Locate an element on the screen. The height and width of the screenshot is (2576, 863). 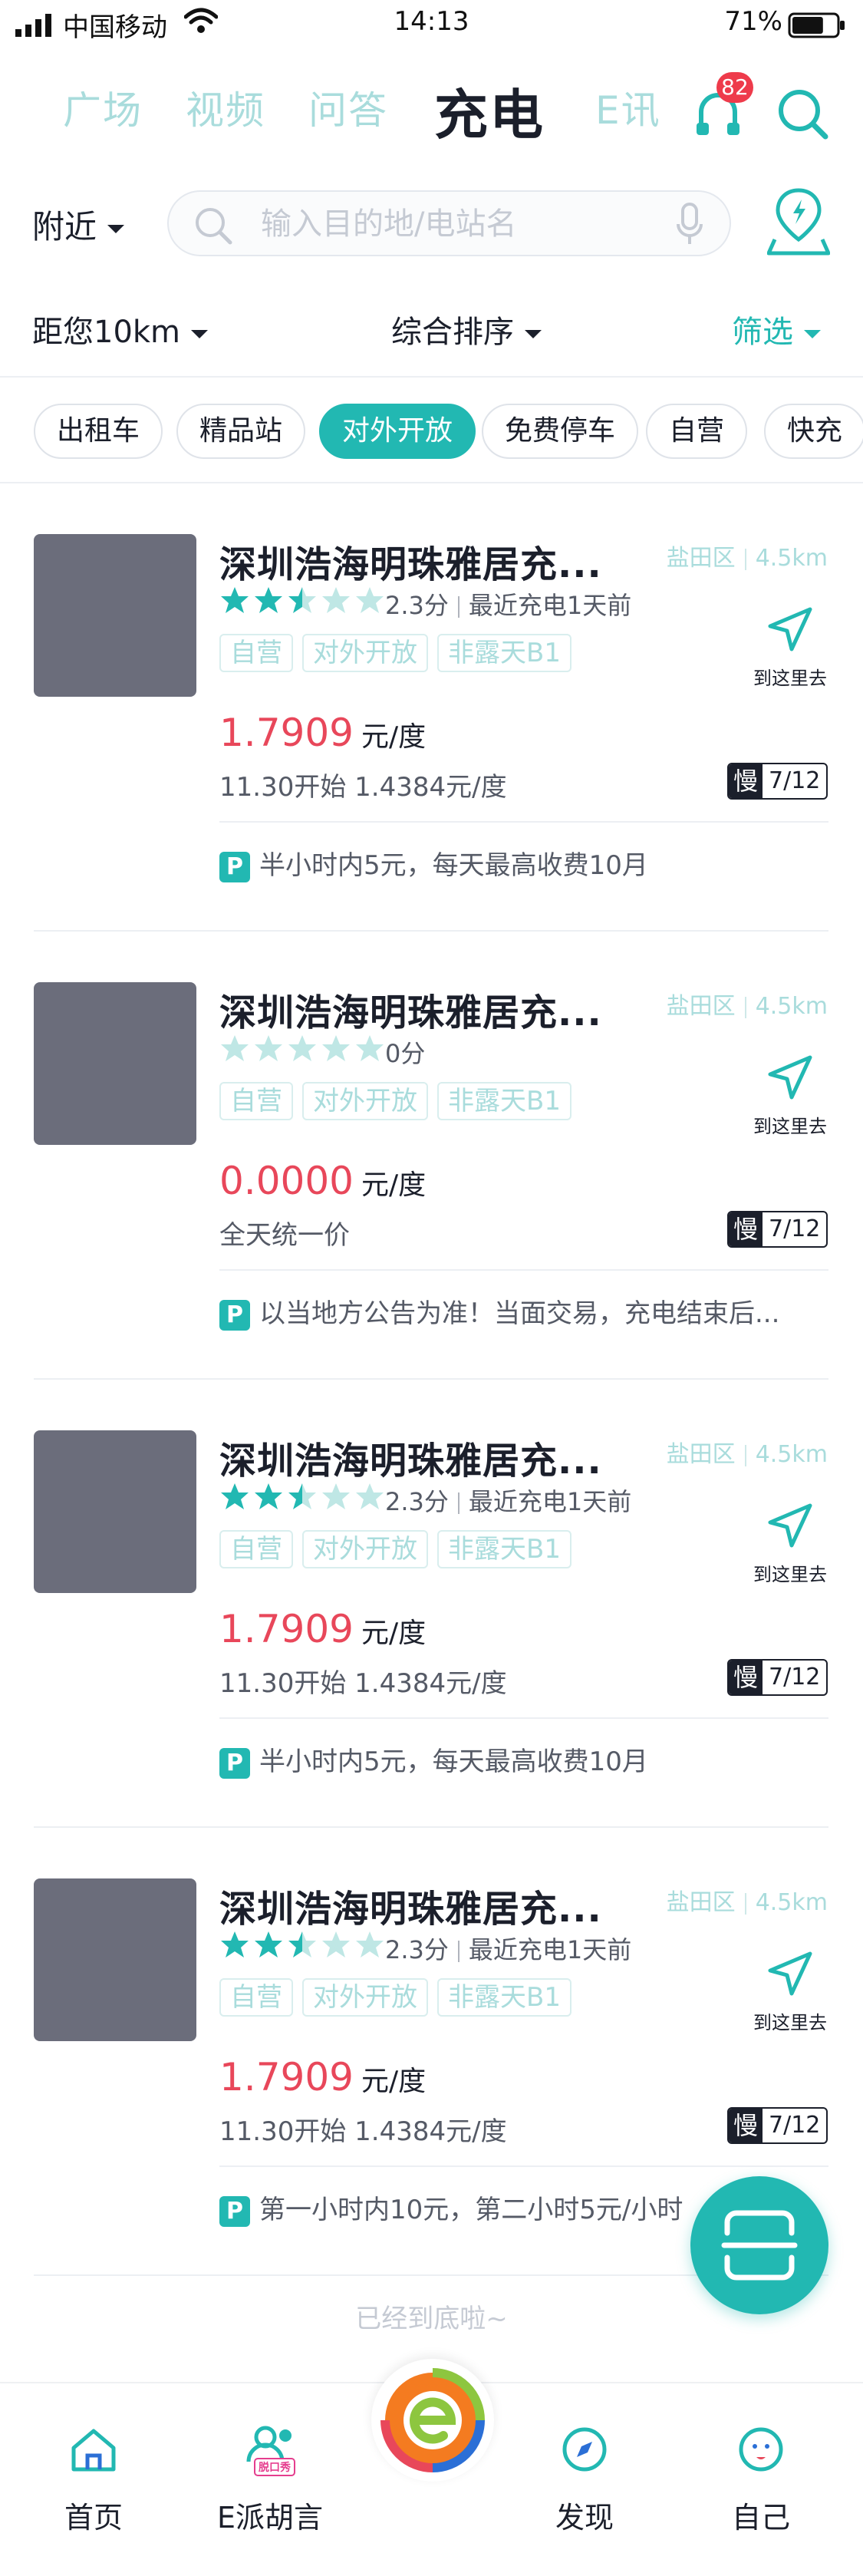
nav-profile: 自己 is located at coordinates (761, 2479).